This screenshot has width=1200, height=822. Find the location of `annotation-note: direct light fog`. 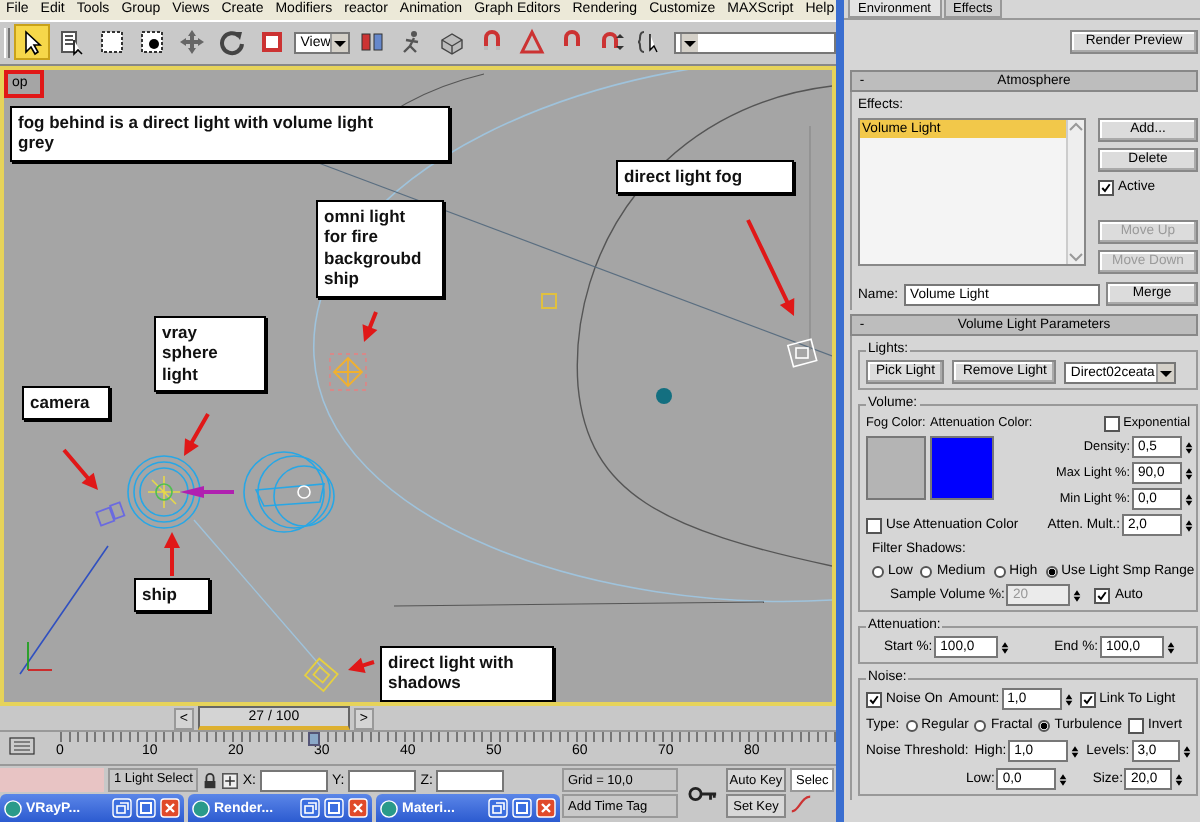

annotation-note: direct light fog is located at coordinates (705, 177).